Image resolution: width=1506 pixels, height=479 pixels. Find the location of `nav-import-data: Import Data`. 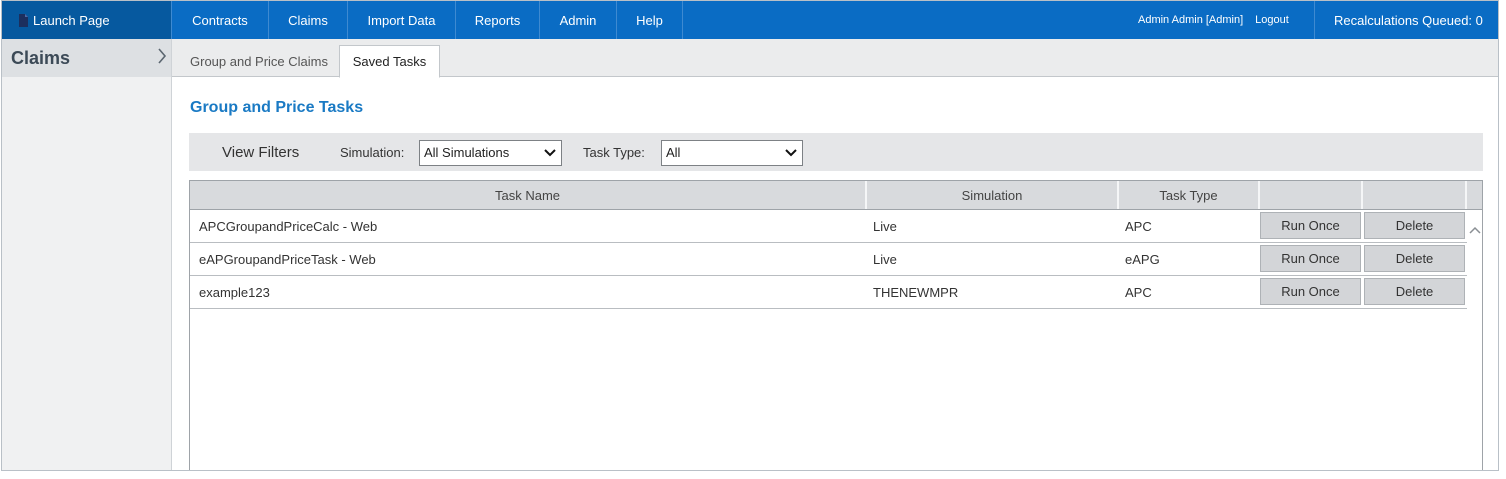

nav-import-data: Import Data is located at coordinates (402, 20).